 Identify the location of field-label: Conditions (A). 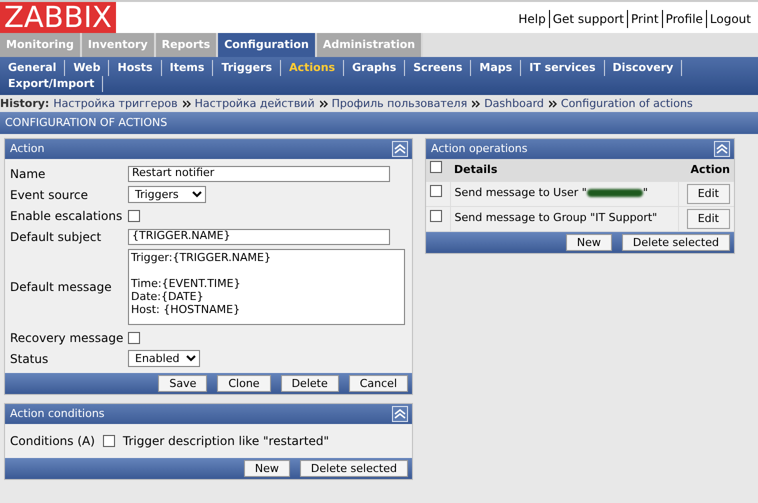
(52, 441).